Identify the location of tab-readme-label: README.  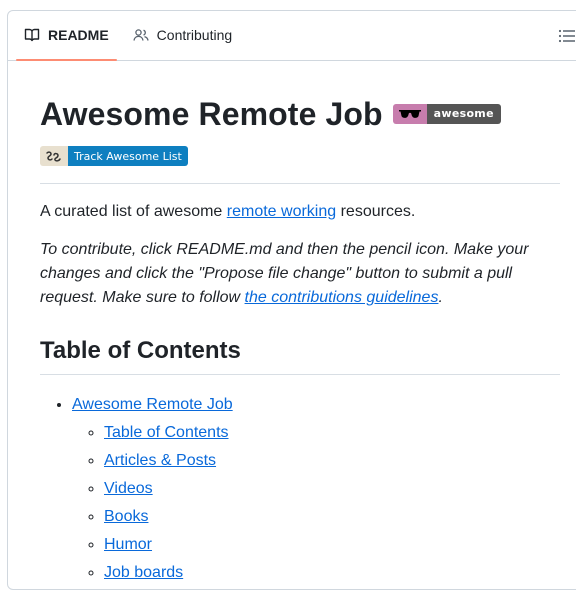
(78, 35).